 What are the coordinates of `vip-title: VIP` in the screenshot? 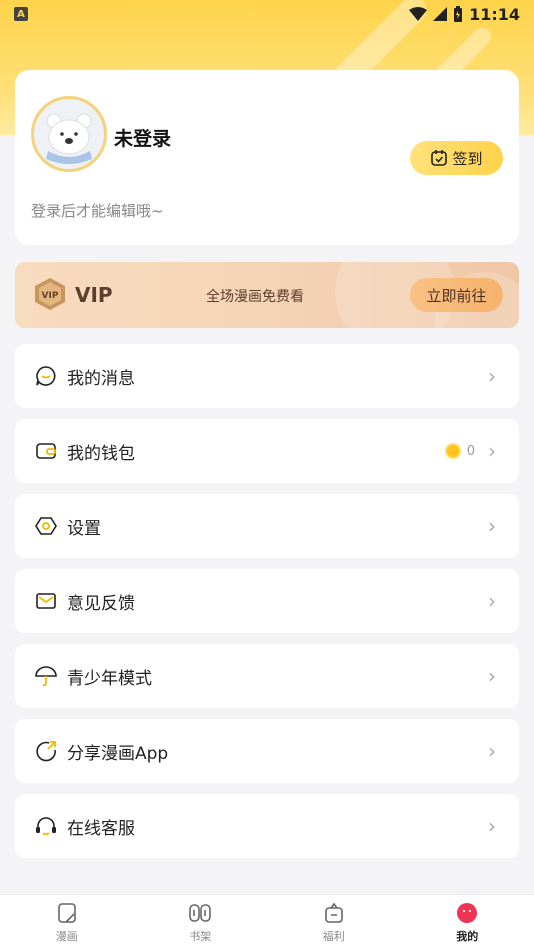 It's located at (94, 295).